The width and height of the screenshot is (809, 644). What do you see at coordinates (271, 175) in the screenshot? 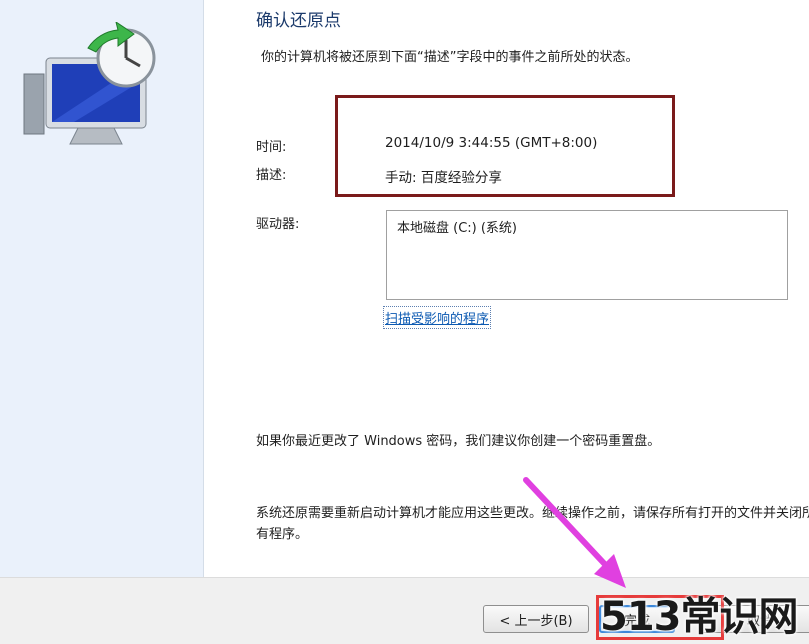
I see `description-label: 描述:` at bounding box center [271, 175].